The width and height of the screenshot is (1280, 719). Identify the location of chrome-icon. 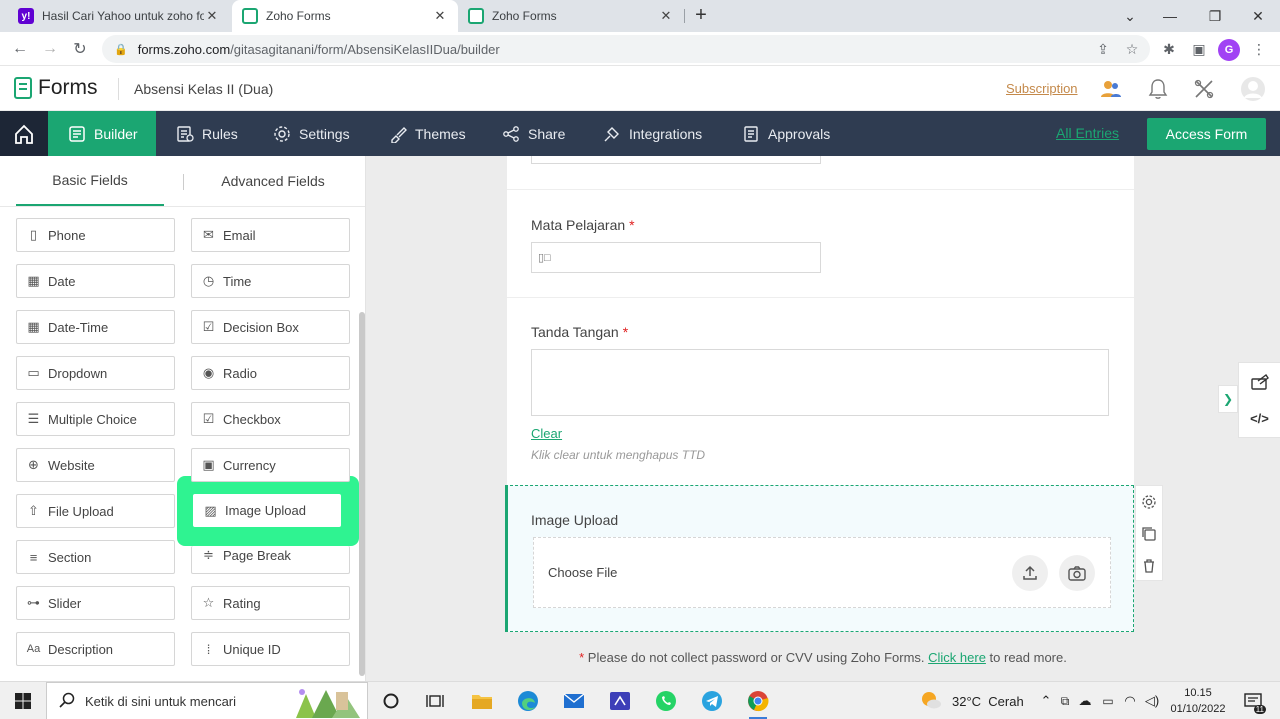
(758, 702).